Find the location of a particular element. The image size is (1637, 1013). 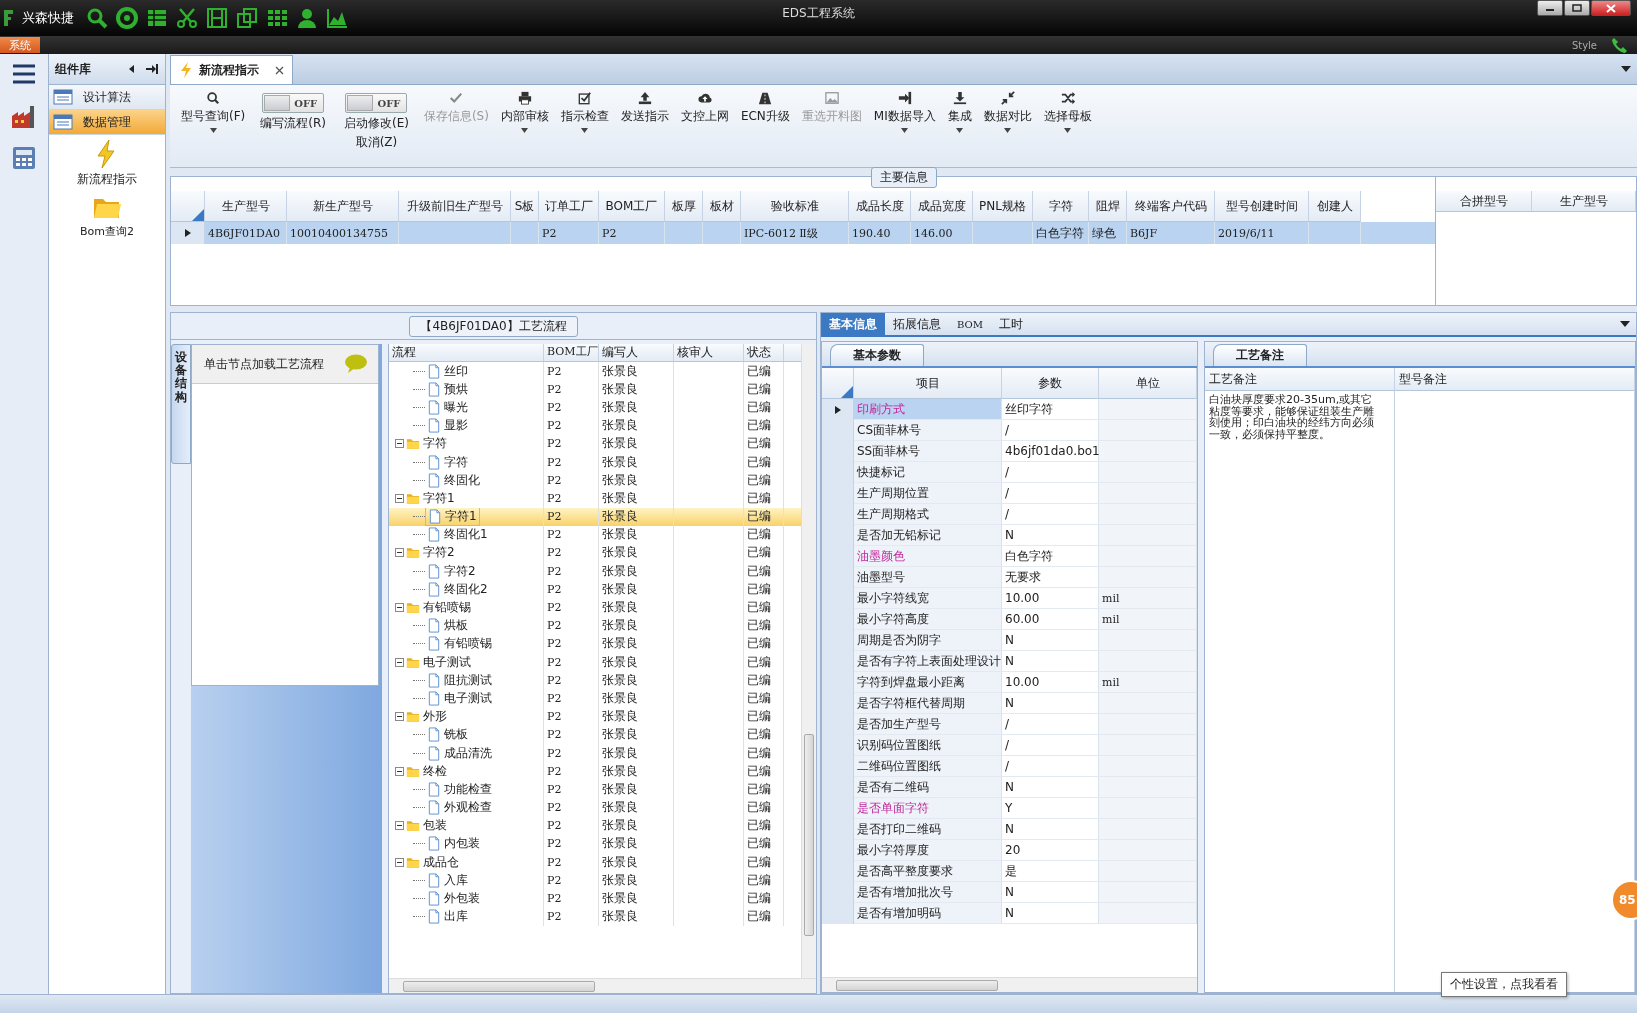

tree-node: 终检 is located at coordinates (426, 771).